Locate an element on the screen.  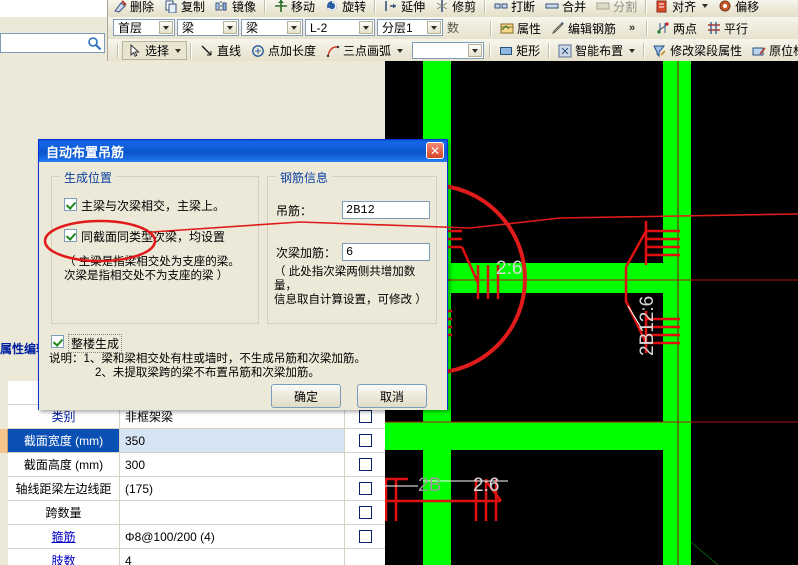
dialog-titlebar: 自动布置吊筋 ✕ is located at coordinates (243, 151).